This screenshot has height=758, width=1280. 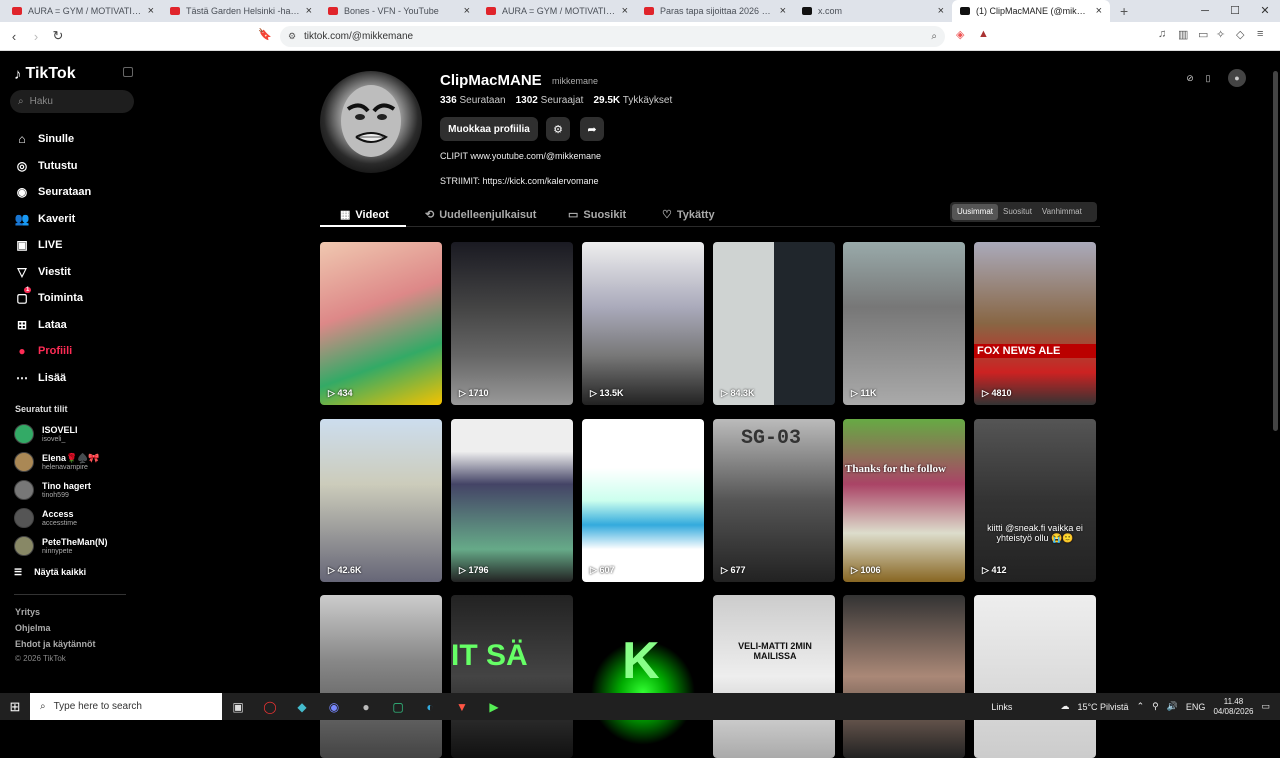 I want to click on bookmark-icon: 🔖, so click(x=265, y=34).